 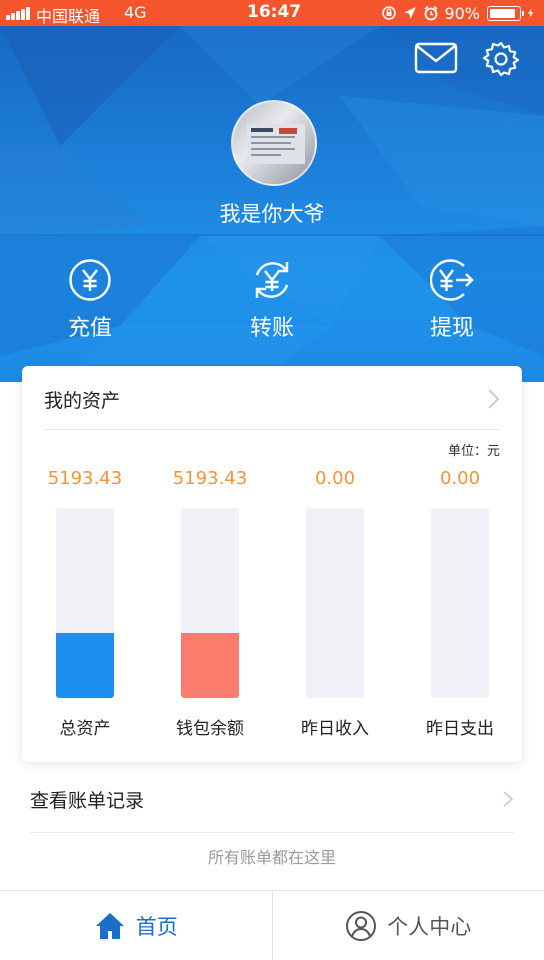 I want to click on unit-label: 单位：元, so click(x=473, y=451).